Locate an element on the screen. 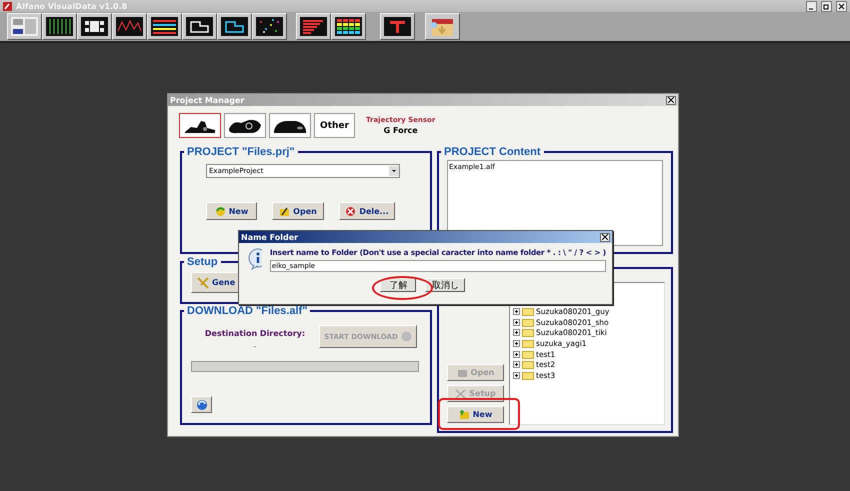 The image size is (850, 491). project-button: Open is located at coordinates (298, 211).